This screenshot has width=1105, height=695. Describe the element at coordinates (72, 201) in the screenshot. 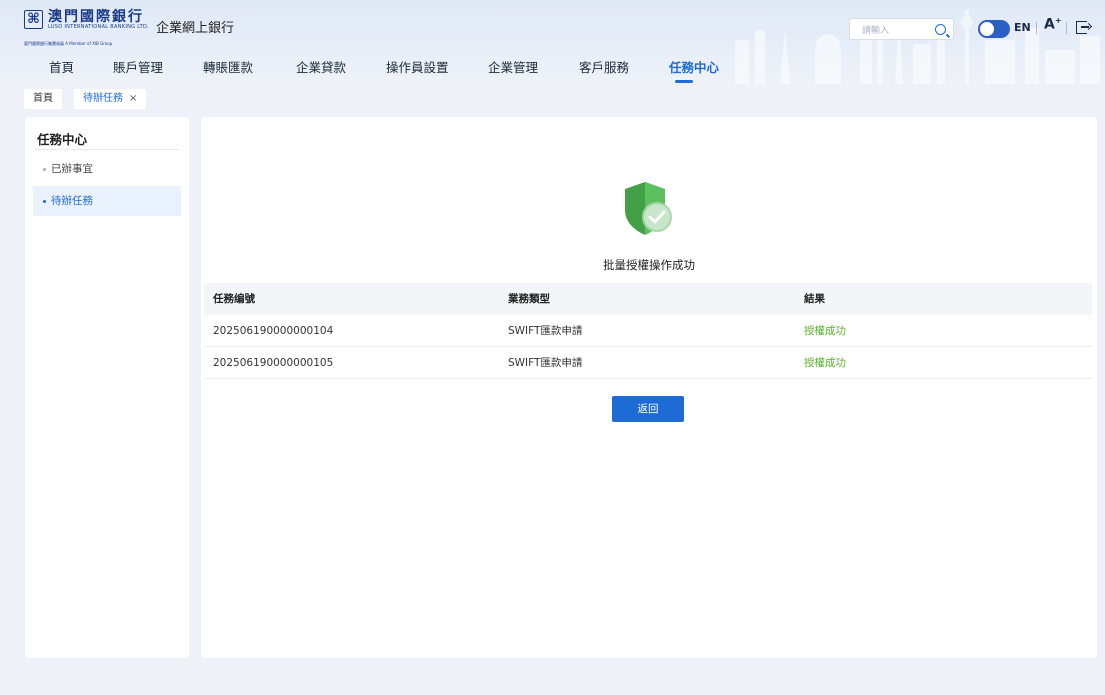

I see `sidebar-item-label: 待辦任務` at that location.